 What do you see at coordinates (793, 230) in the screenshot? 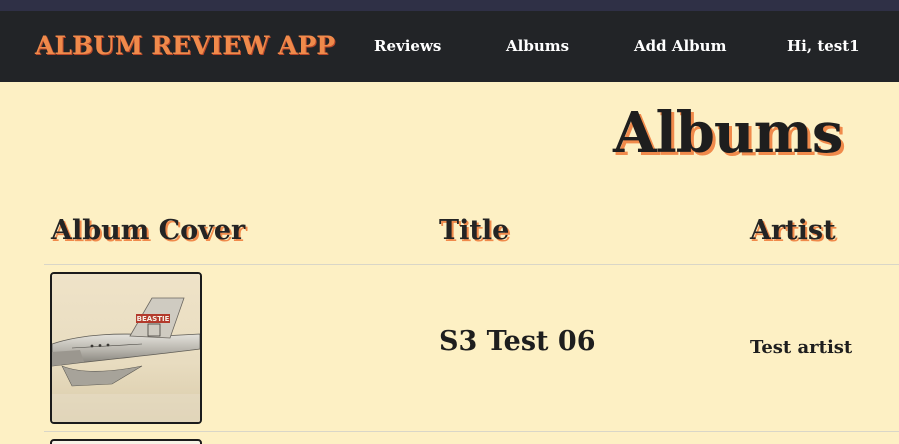
I see `column-header-artist: Artist` at bounding box center [793, 230].